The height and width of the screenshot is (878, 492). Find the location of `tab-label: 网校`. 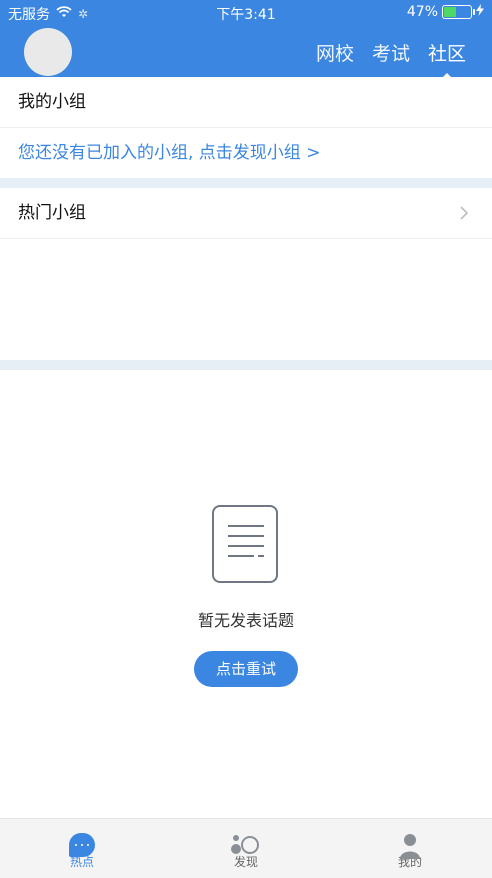

tab-label: 网校 is located at coordinates (334, 54).